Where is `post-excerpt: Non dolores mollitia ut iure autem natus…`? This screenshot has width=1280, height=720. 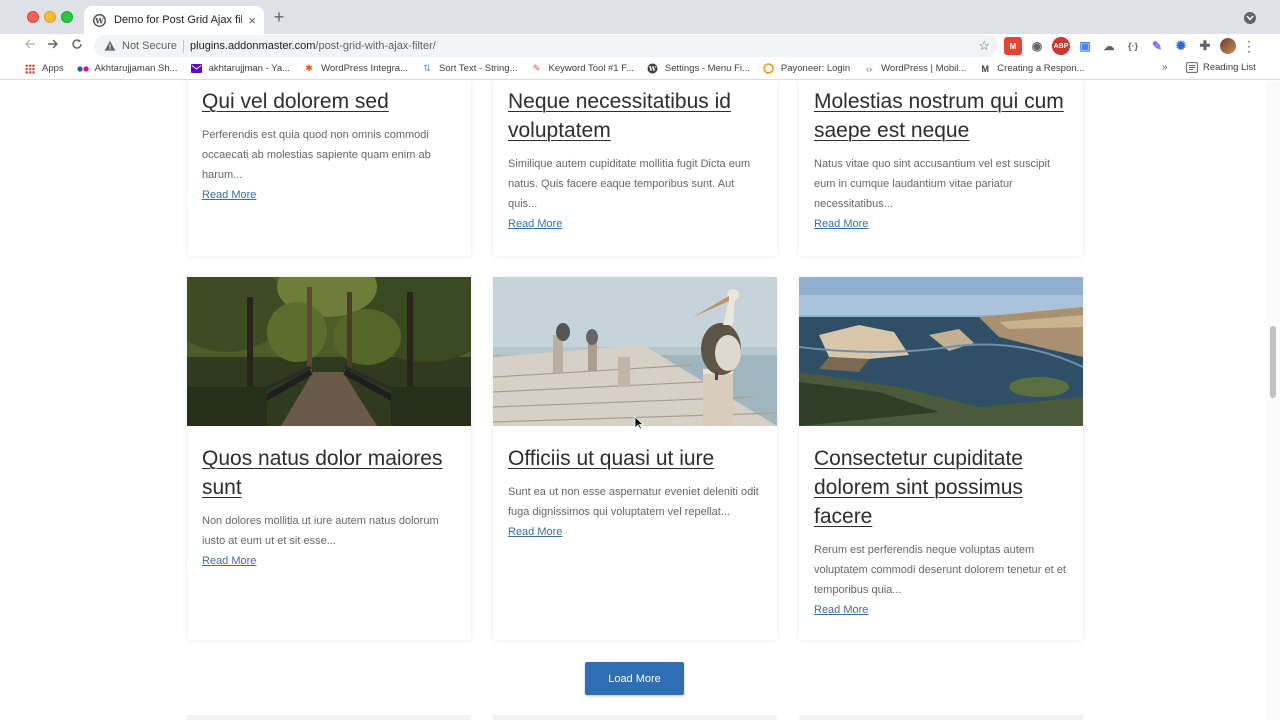 post-excerpt: Non dolores mollitia ut iure autem natus… is located at coordinates (320, 531).